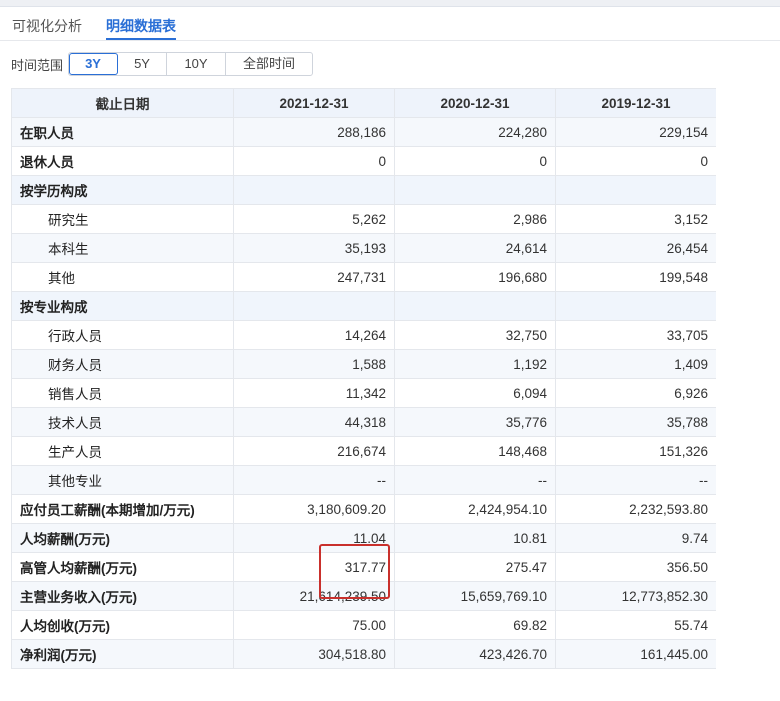 This screenshot has width=780, height=701. I want to click on time-range-label: 时间范围, so click(37, 65).